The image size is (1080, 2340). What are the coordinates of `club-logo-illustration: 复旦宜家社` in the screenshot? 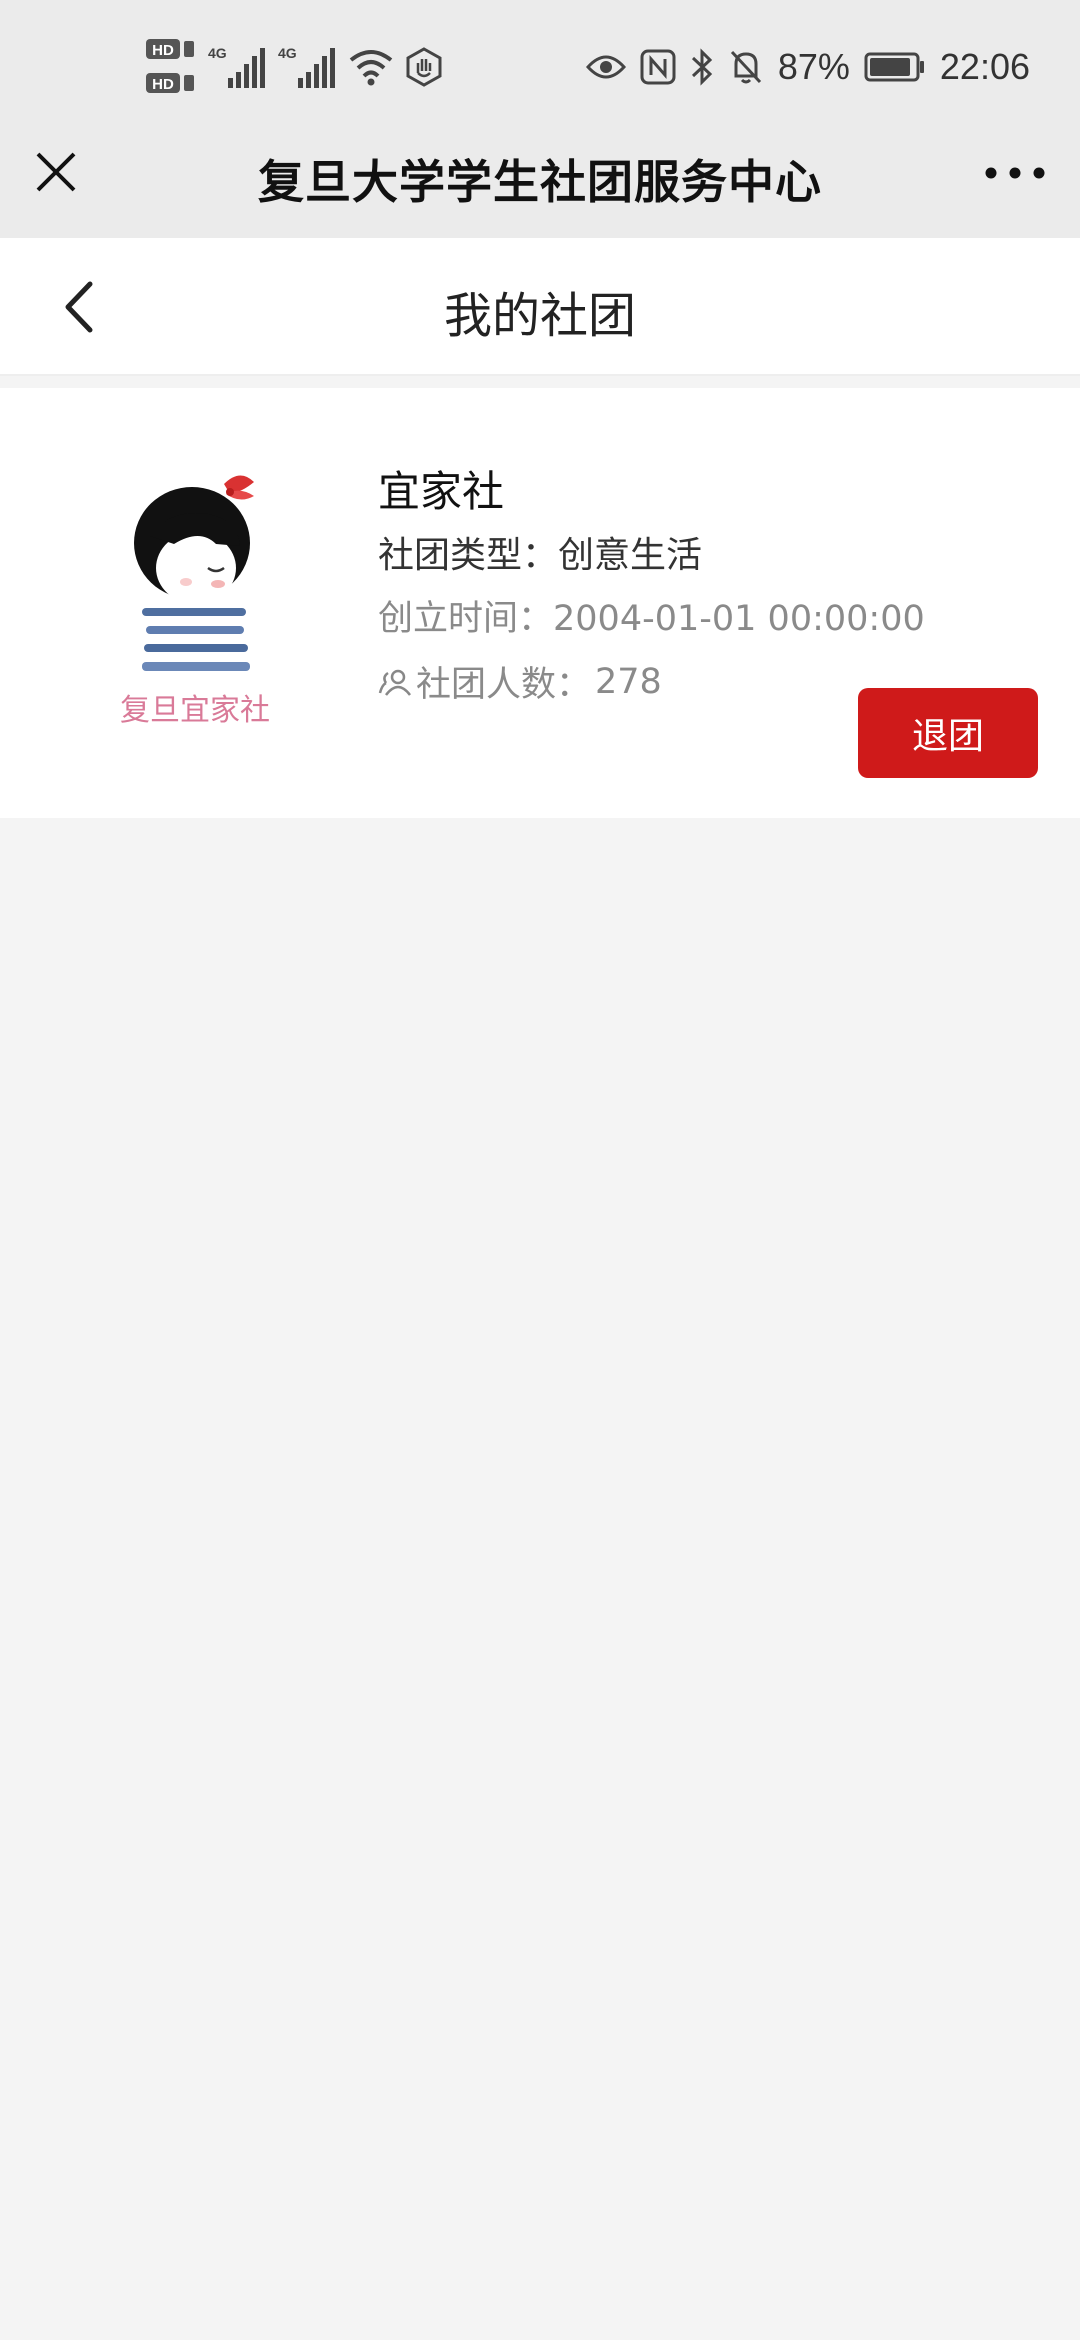 It's located at (195, 601).